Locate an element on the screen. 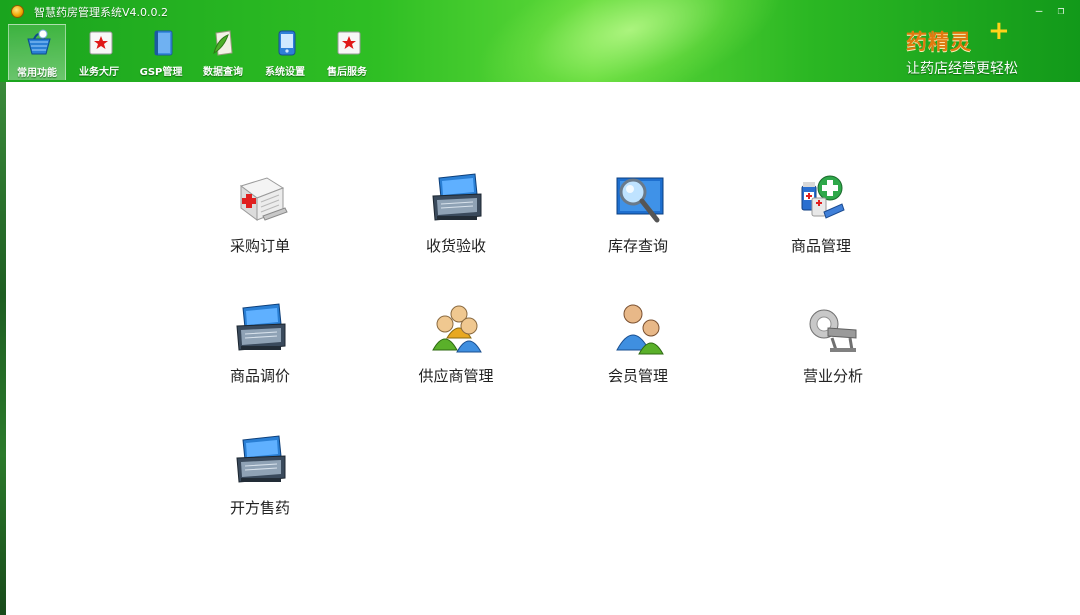 The image size is (1080, 615). main-toolbar: 常用功能 业务大厅 GSP管理 数据查询 系统设置 售后服务 is located at coordinates (195, 53).